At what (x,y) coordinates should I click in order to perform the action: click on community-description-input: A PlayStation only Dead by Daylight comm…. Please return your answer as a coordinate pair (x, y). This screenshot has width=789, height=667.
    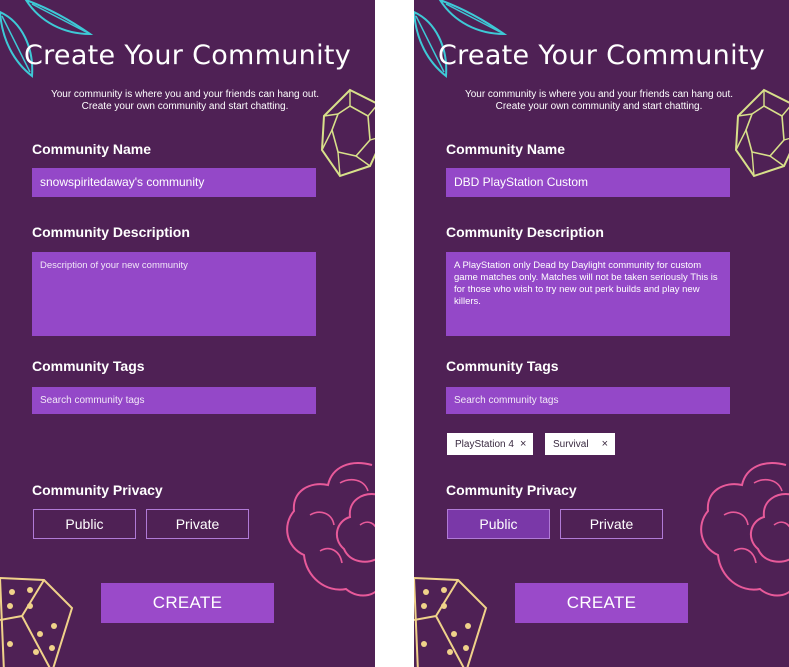
    Looking at the image, I should click on (588, 294).